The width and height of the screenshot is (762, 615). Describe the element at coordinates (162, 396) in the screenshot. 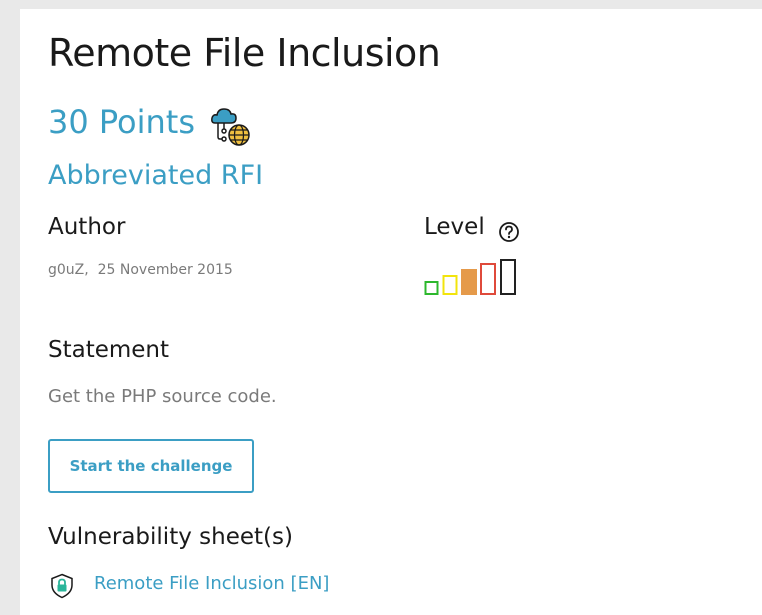

I see `statement-text: Get the PHP source code.` at that location.